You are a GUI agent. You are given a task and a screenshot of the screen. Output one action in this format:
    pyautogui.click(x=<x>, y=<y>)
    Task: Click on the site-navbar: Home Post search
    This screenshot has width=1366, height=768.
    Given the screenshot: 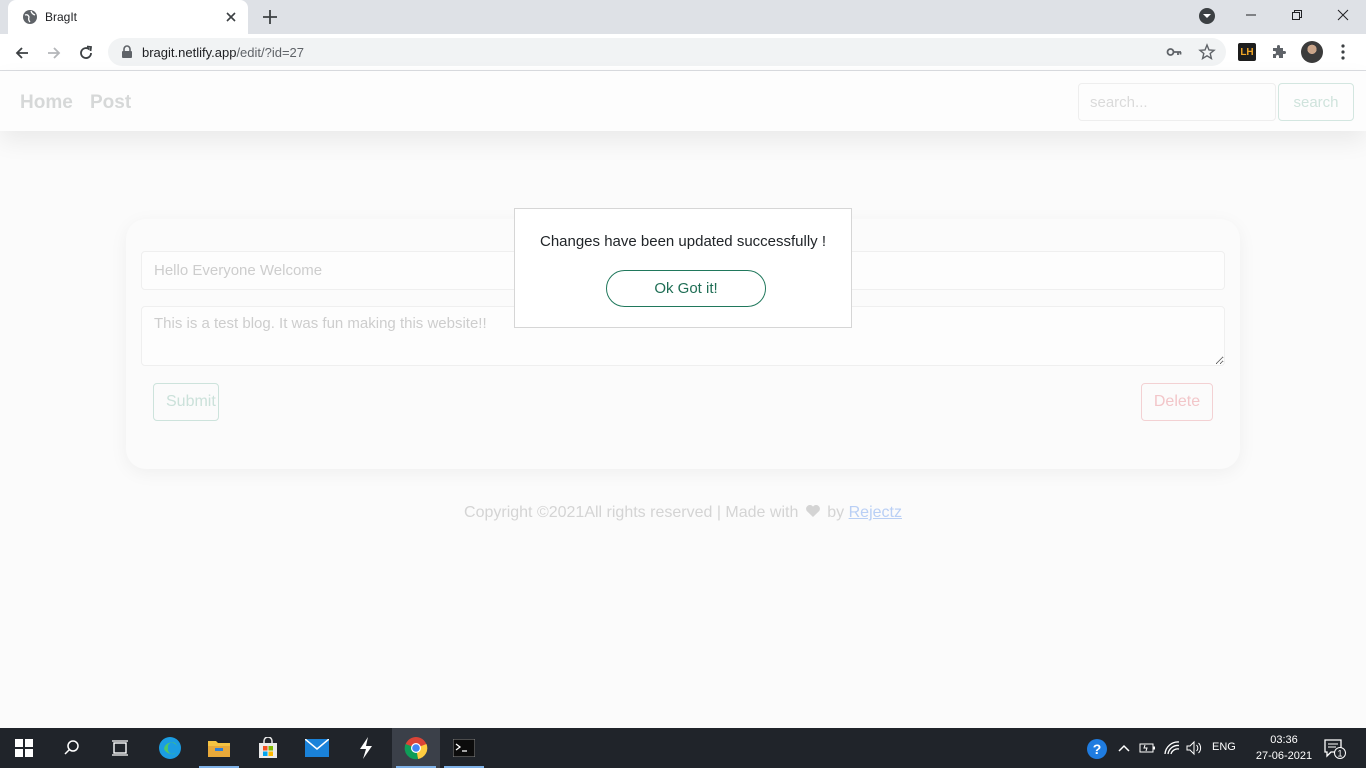 What is the action you would take?
    pyautogui.click(x=683, y=101)
    